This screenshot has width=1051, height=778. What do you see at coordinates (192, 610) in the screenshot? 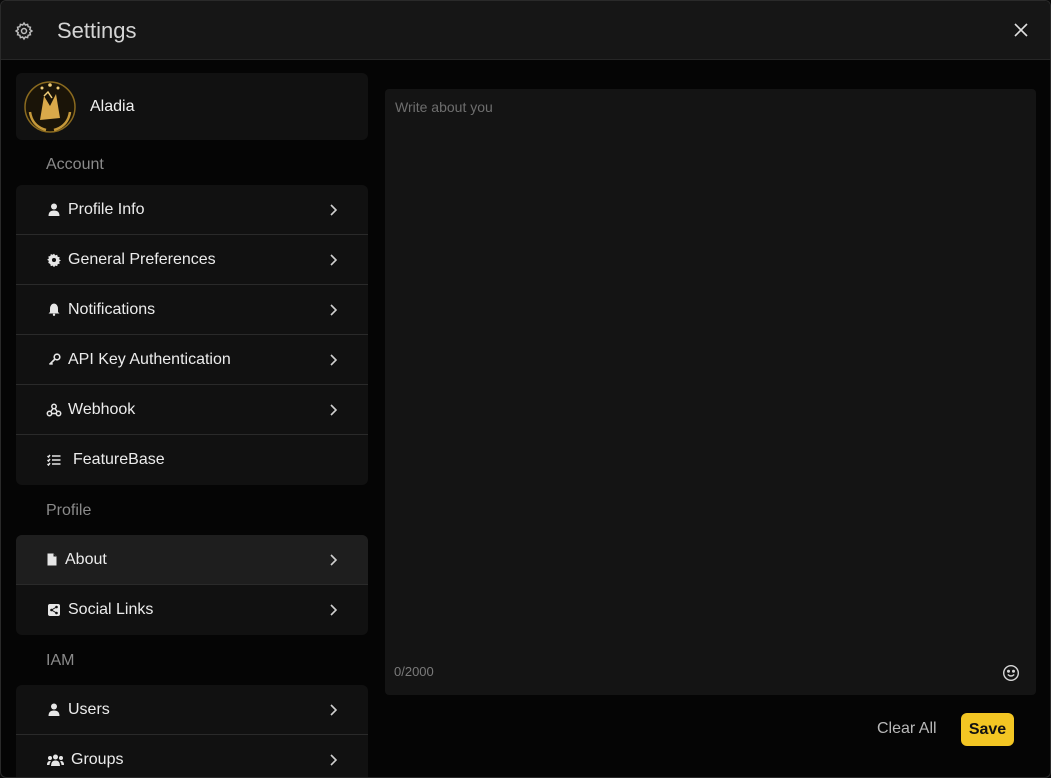
I see `sidebar-item-social-links: Social Links` at bounding box center [192, 610].